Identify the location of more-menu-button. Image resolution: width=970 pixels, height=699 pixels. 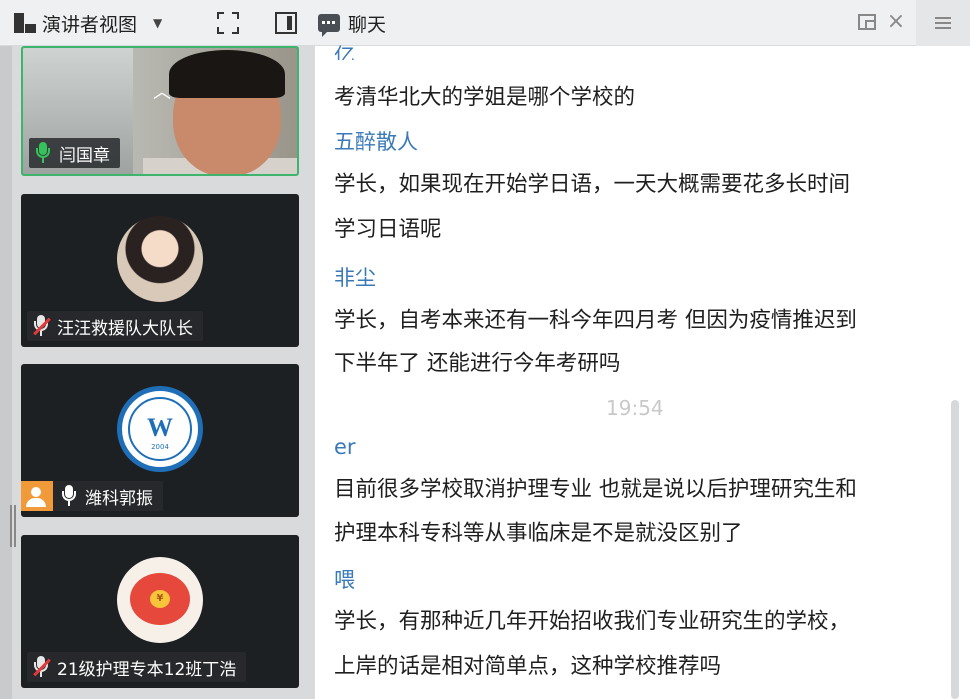
(943, 23).